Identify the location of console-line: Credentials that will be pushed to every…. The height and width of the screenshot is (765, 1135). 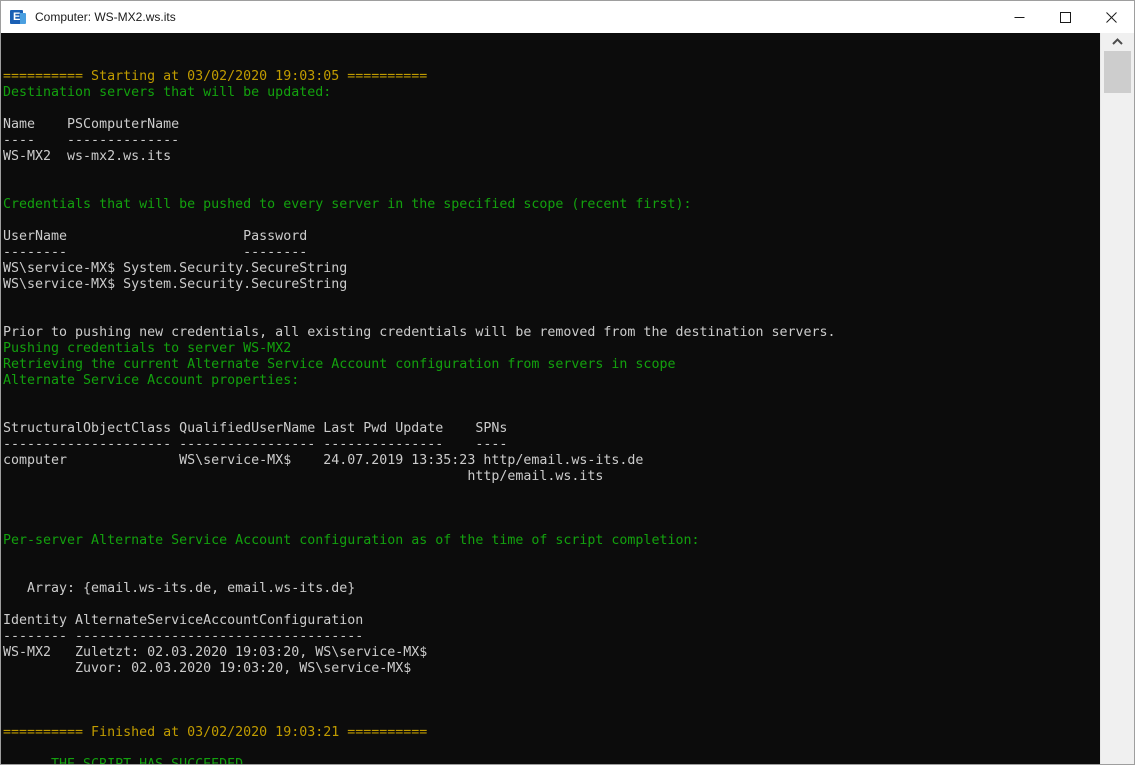
(347, 204).